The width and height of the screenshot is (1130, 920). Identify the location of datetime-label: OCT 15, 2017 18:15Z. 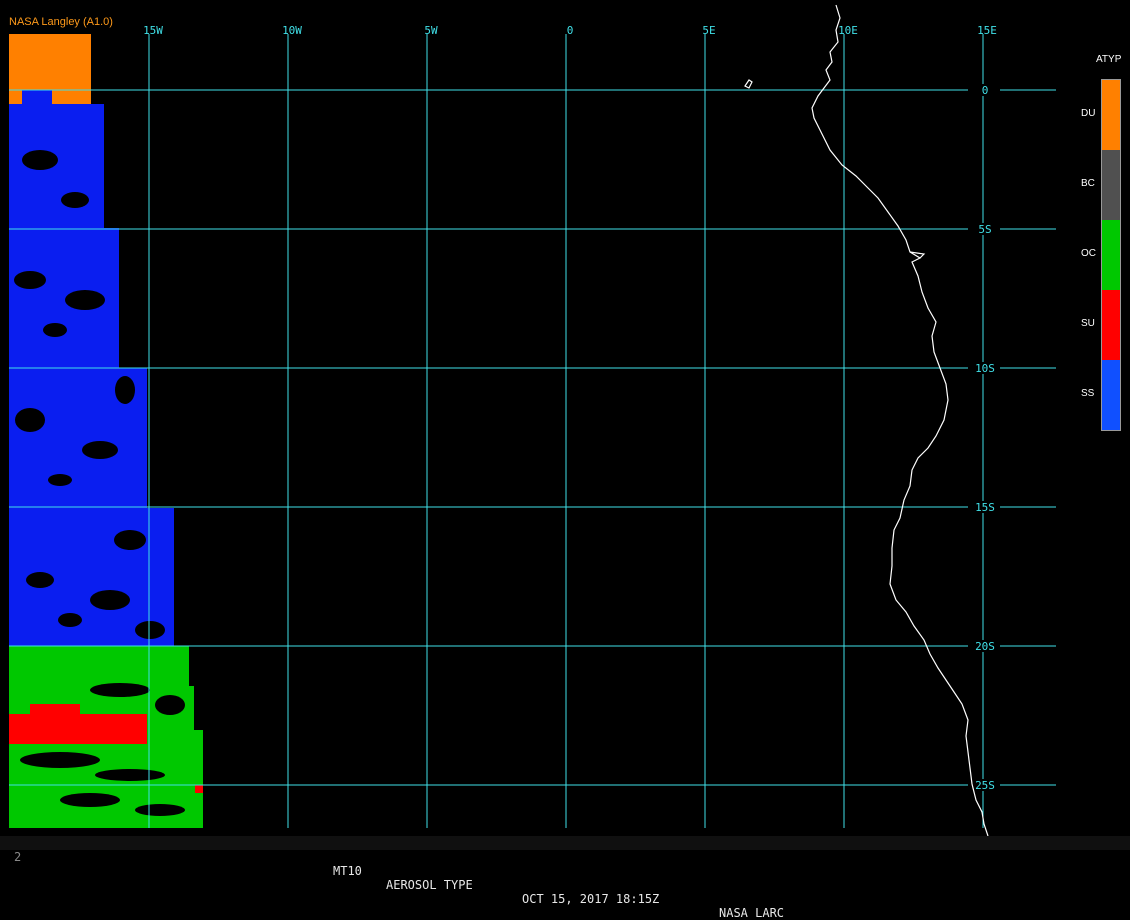
(591, 899).